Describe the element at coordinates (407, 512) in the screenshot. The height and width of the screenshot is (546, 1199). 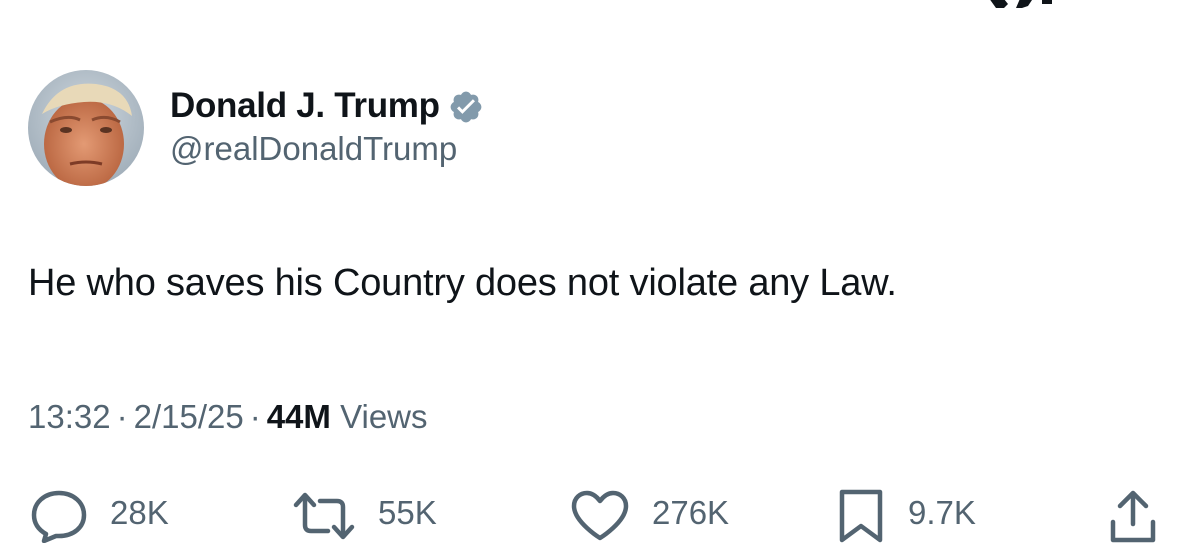
I see `repost-count: 55K` at that location.